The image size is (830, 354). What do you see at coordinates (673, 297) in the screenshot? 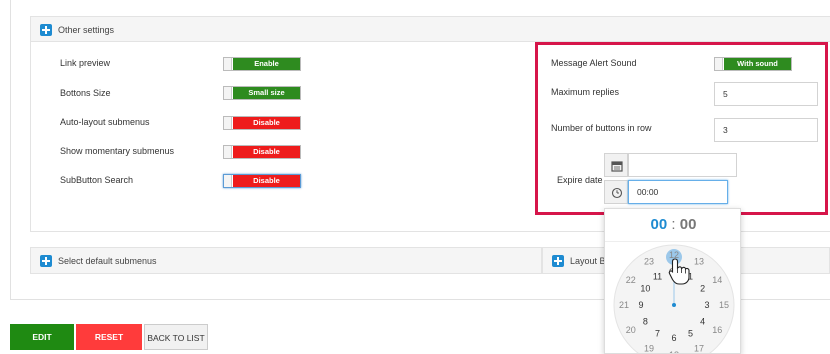
I see `clock-dial: 001234567891011121314151617181920212223` at bounding box center [673, 297].